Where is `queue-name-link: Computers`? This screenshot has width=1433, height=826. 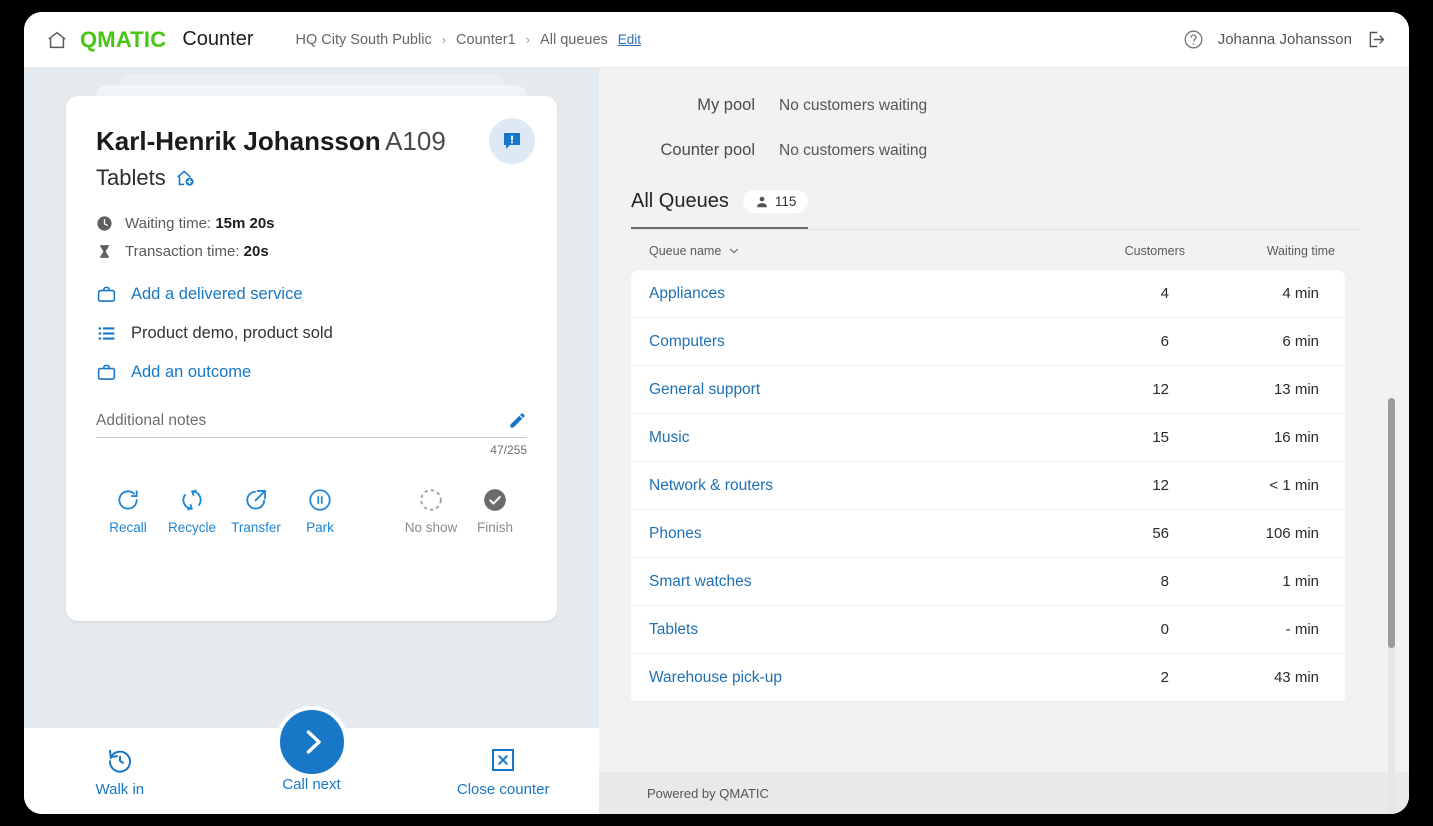 queue-name-link: Computers is located at coordinates (844, 342).